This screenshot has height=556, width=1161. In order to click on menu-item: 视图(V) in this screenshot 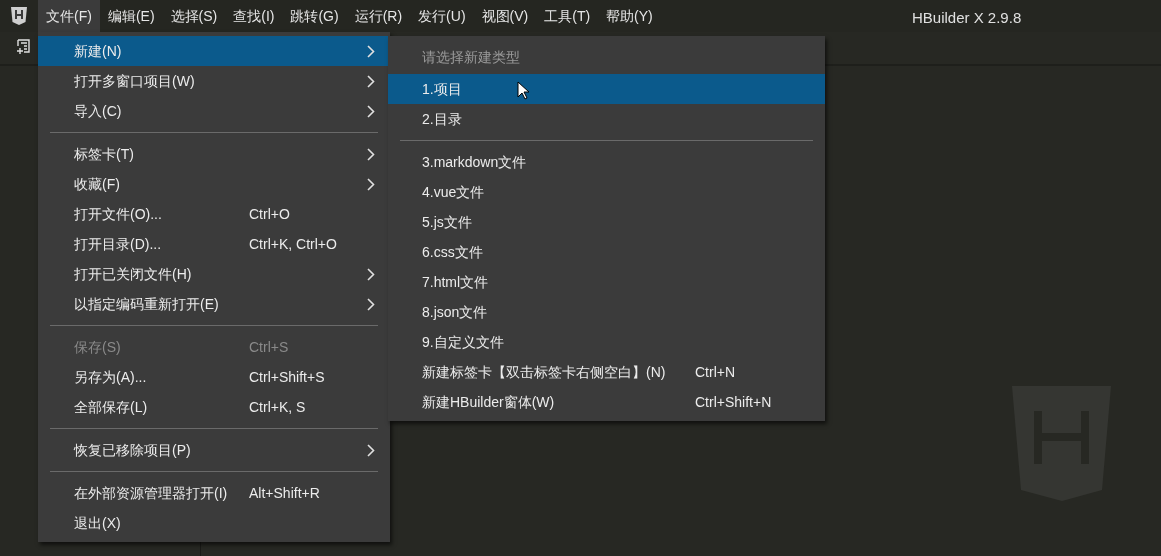, I will do `click(505, 16)`.